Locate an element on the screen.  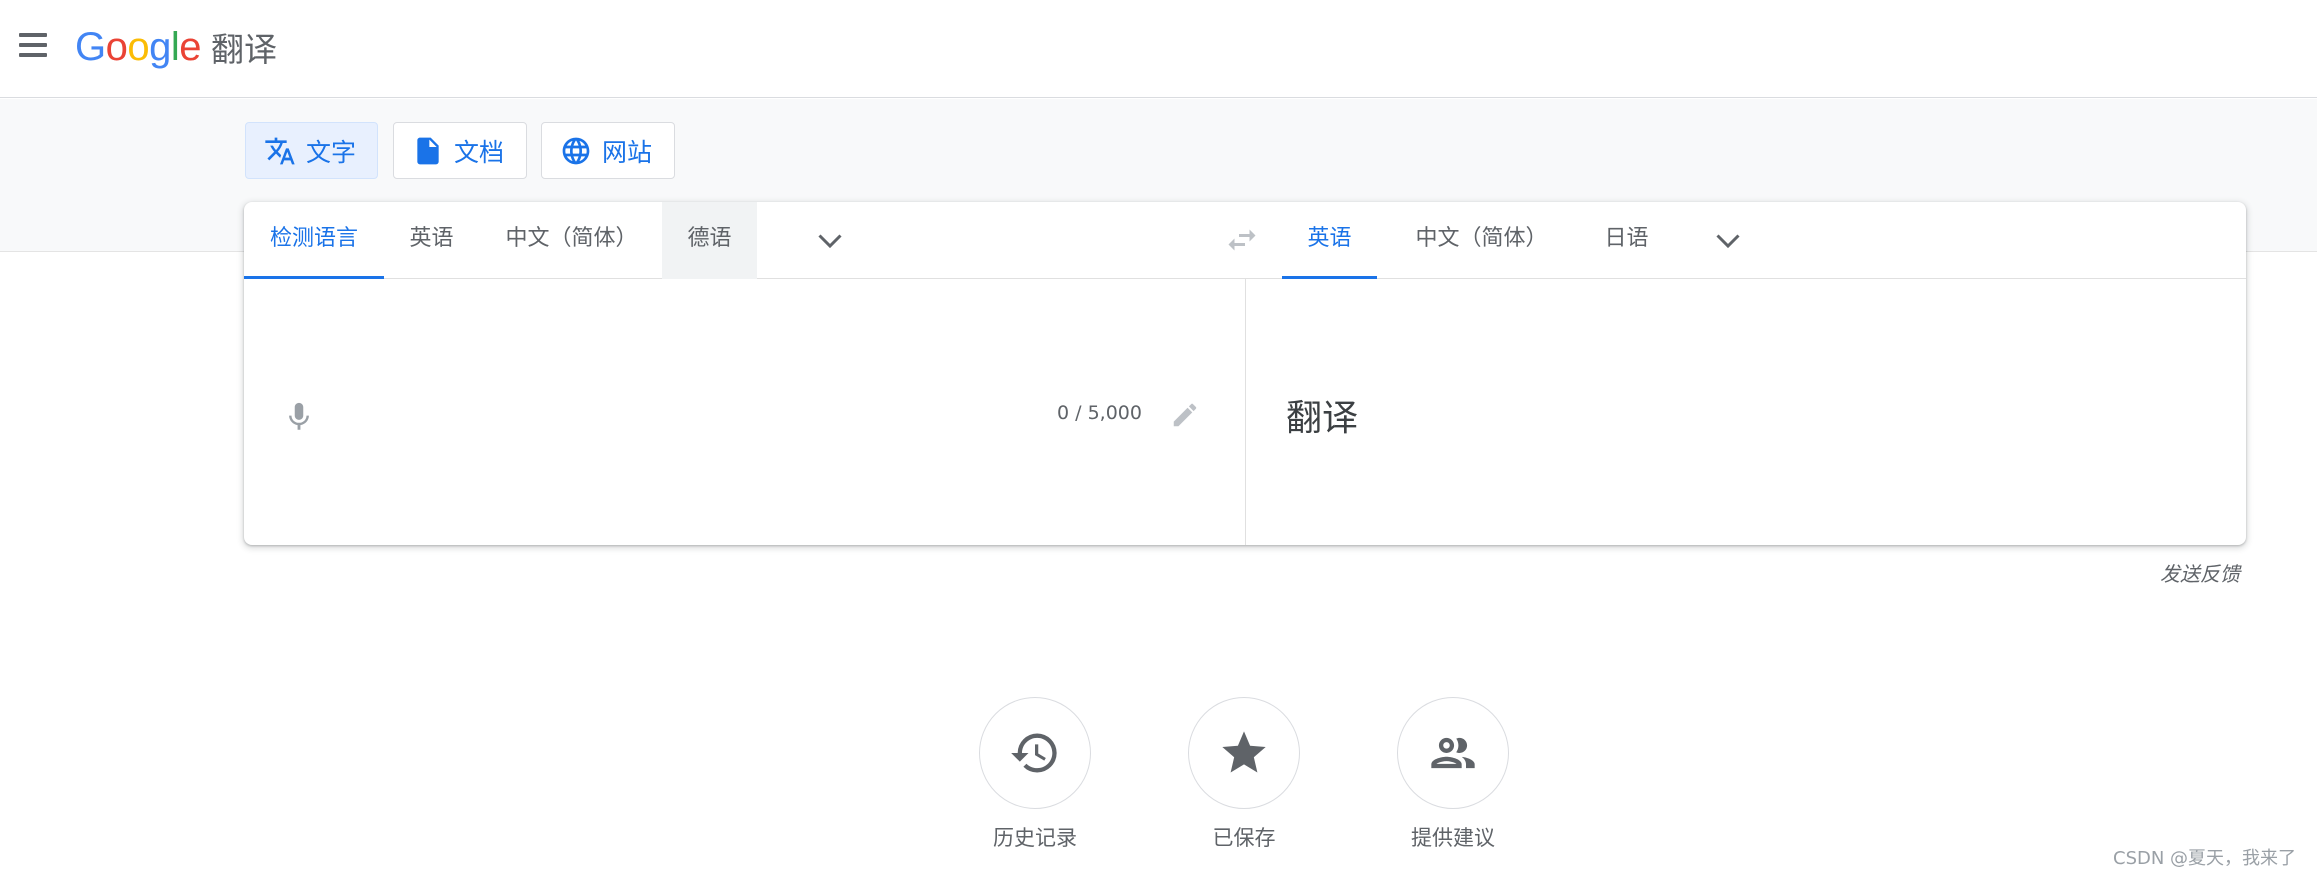
saved-button: 已保存 is located at coordinates (1244, 777).